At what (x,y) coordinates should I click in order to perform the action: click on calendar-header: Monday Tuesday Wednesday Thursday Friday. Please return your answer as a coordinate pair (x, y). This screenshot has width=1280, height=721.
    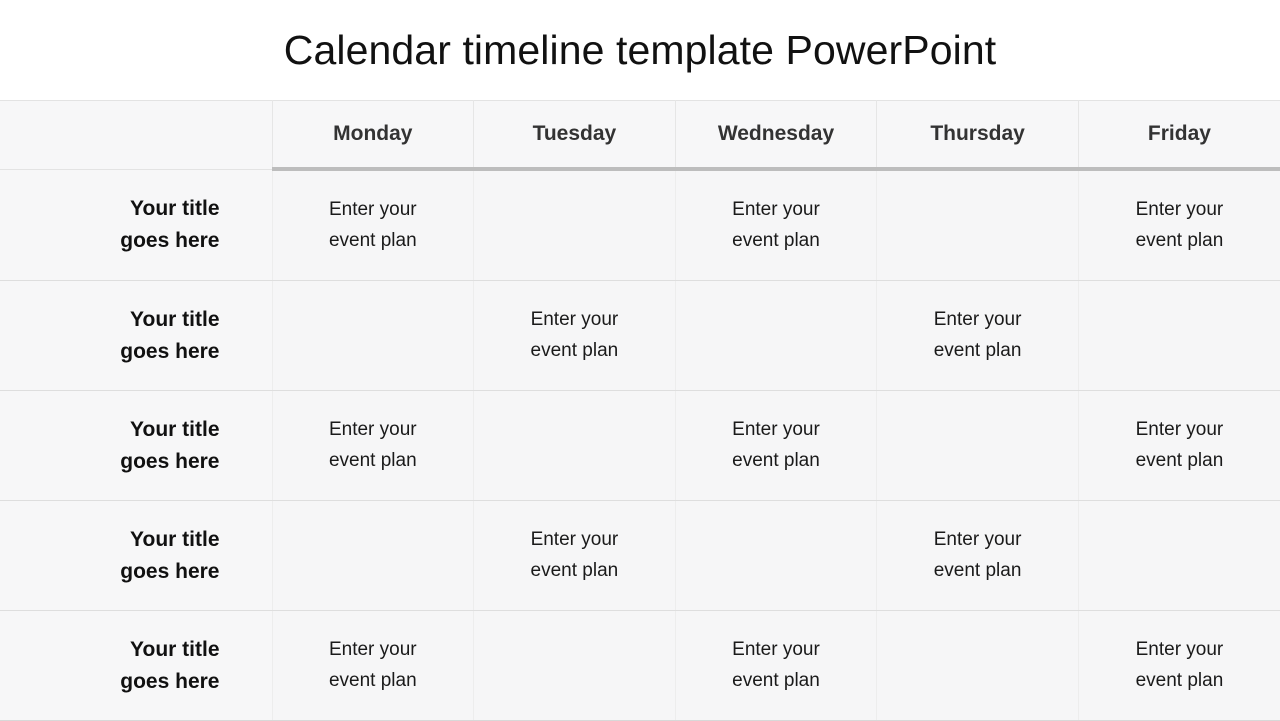
    Looking at the image, I should click on (640, 135).